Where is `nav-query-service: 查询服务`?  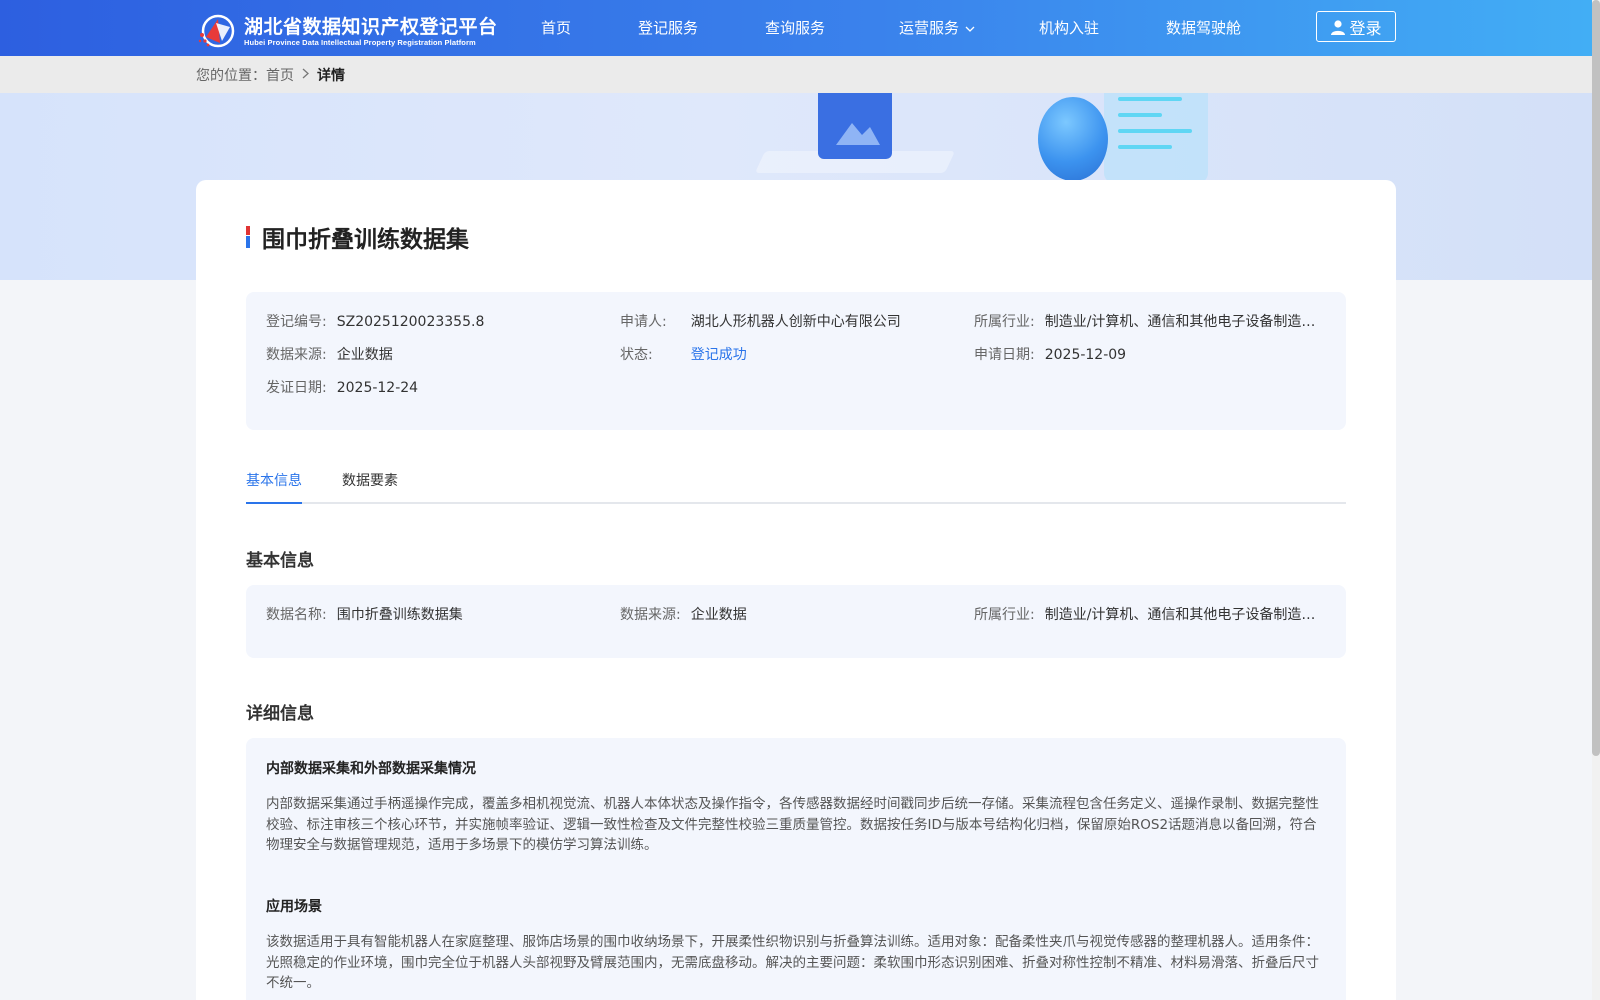 nav-query-service: 查询服务 is located at coordinates (795, 28).